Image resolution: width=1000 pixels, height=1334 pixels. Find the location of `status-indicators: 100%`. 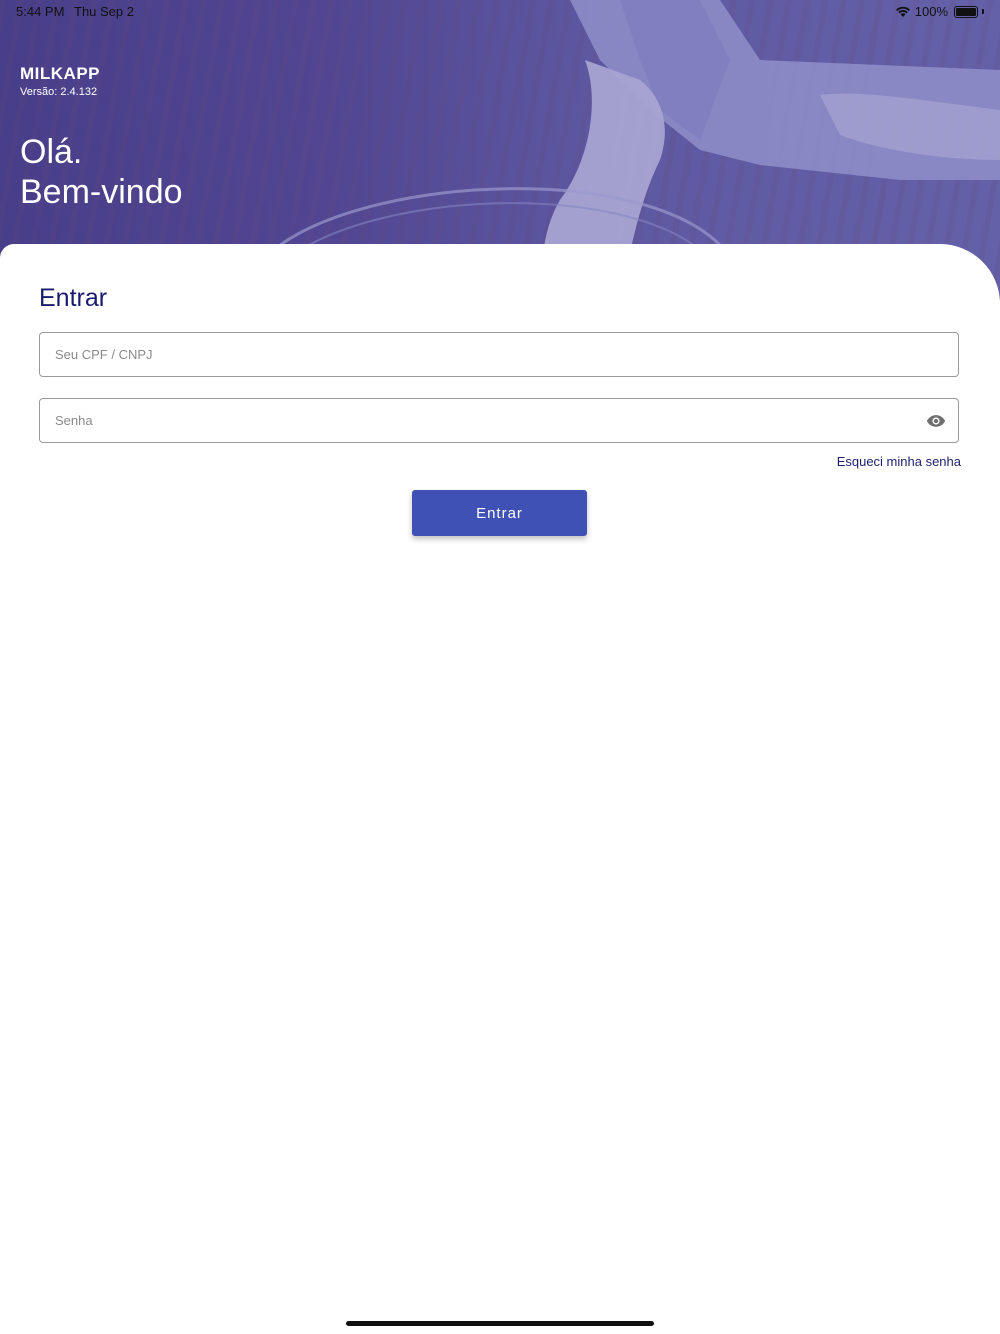

status-indicators: 100% is located at coordinates (939, 11).